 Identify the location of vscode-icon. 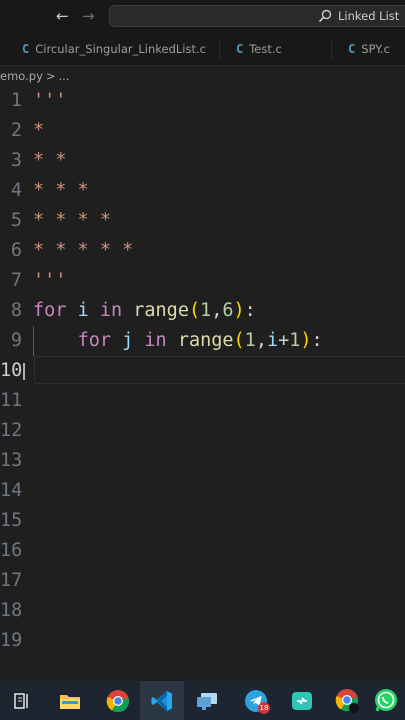
(162, 700).